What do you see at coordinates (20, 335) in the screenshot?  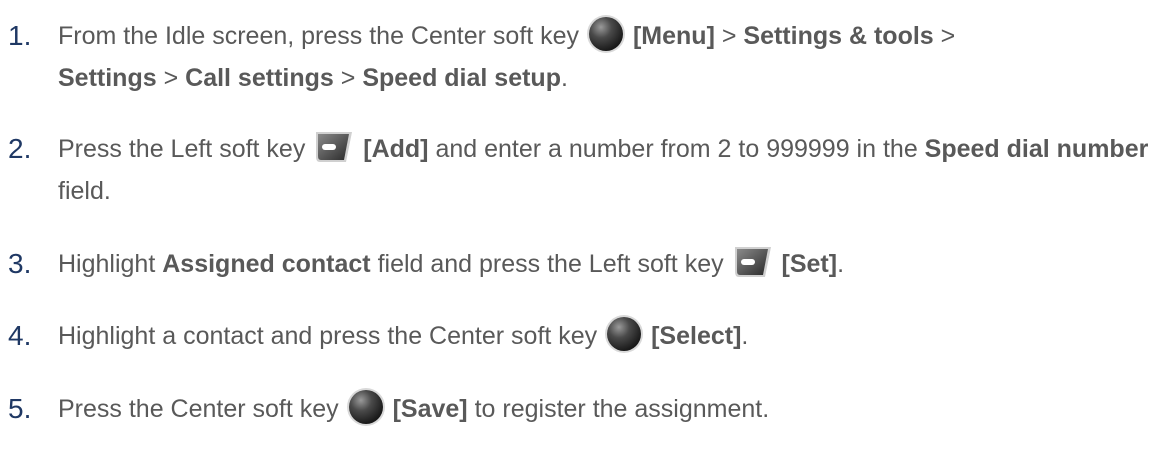 I see `step-number: 4.` at bounding box center [20, 335].